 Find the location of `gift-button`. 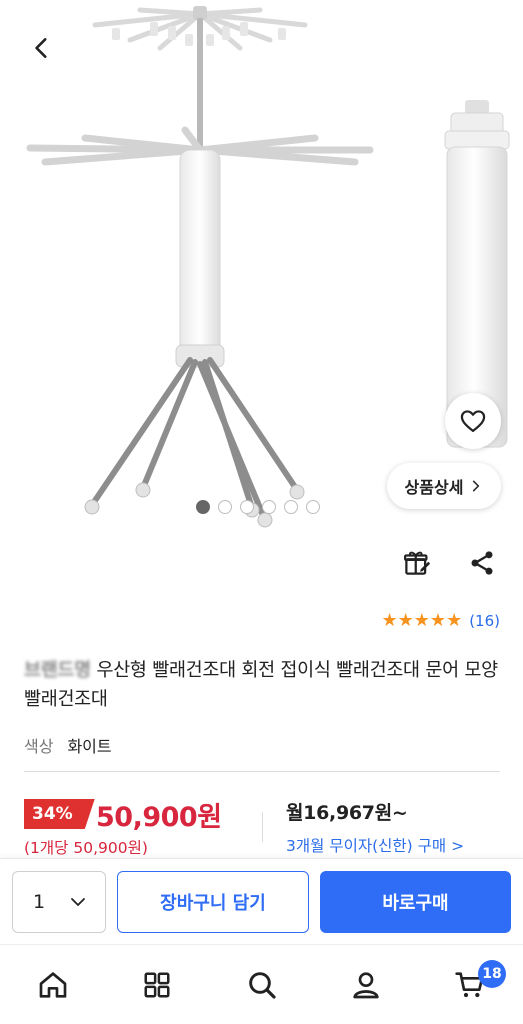

gift-button is located at coordinates (417, 563).